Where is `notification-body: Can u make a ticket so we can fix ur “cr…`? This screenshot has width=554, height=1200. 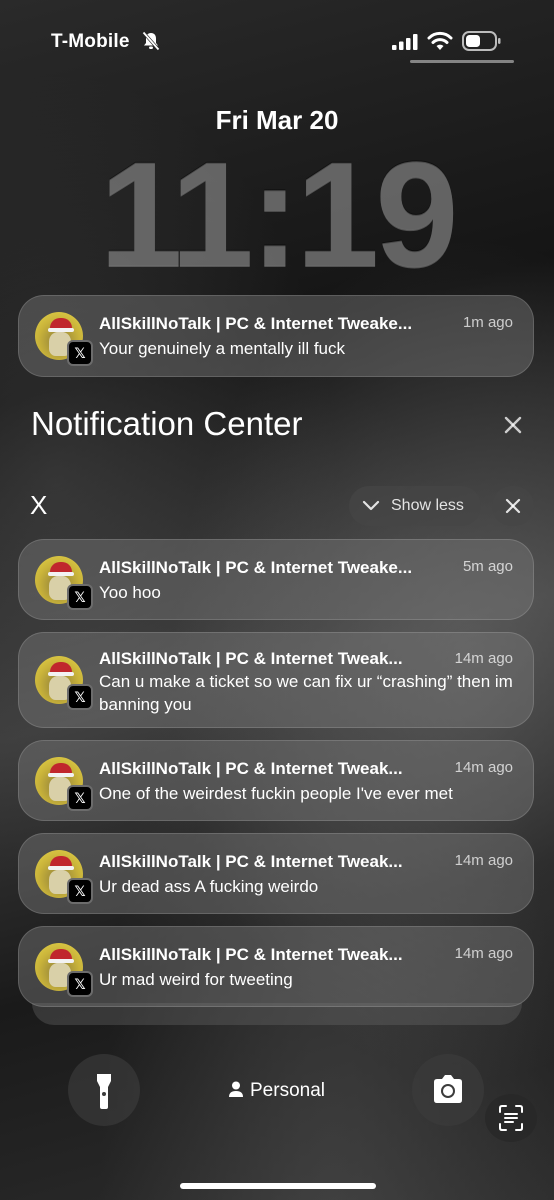
notification-body: Can u make a ticket so we can fix ur “cr… is located at coordinates (306, 693).